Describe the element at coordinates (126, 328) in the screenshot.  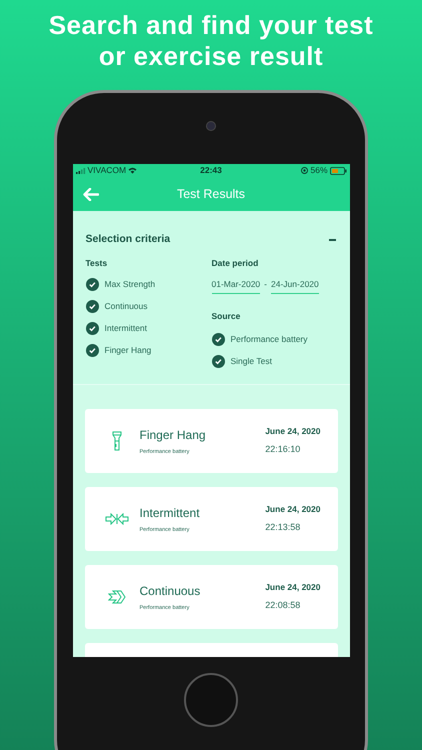
I see `checkbox-label: Intermittent` at that location.